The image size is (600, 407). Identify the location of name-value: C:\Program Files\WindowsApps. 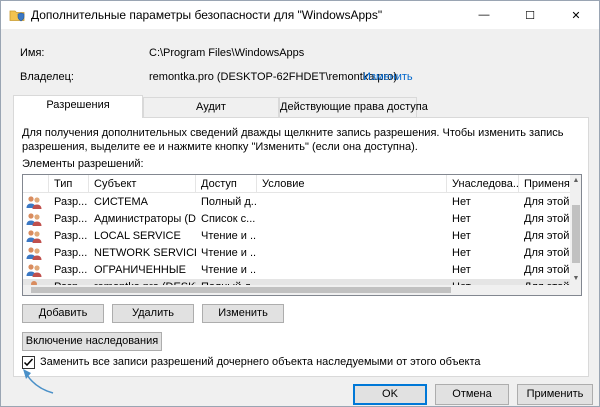
(227, 53).